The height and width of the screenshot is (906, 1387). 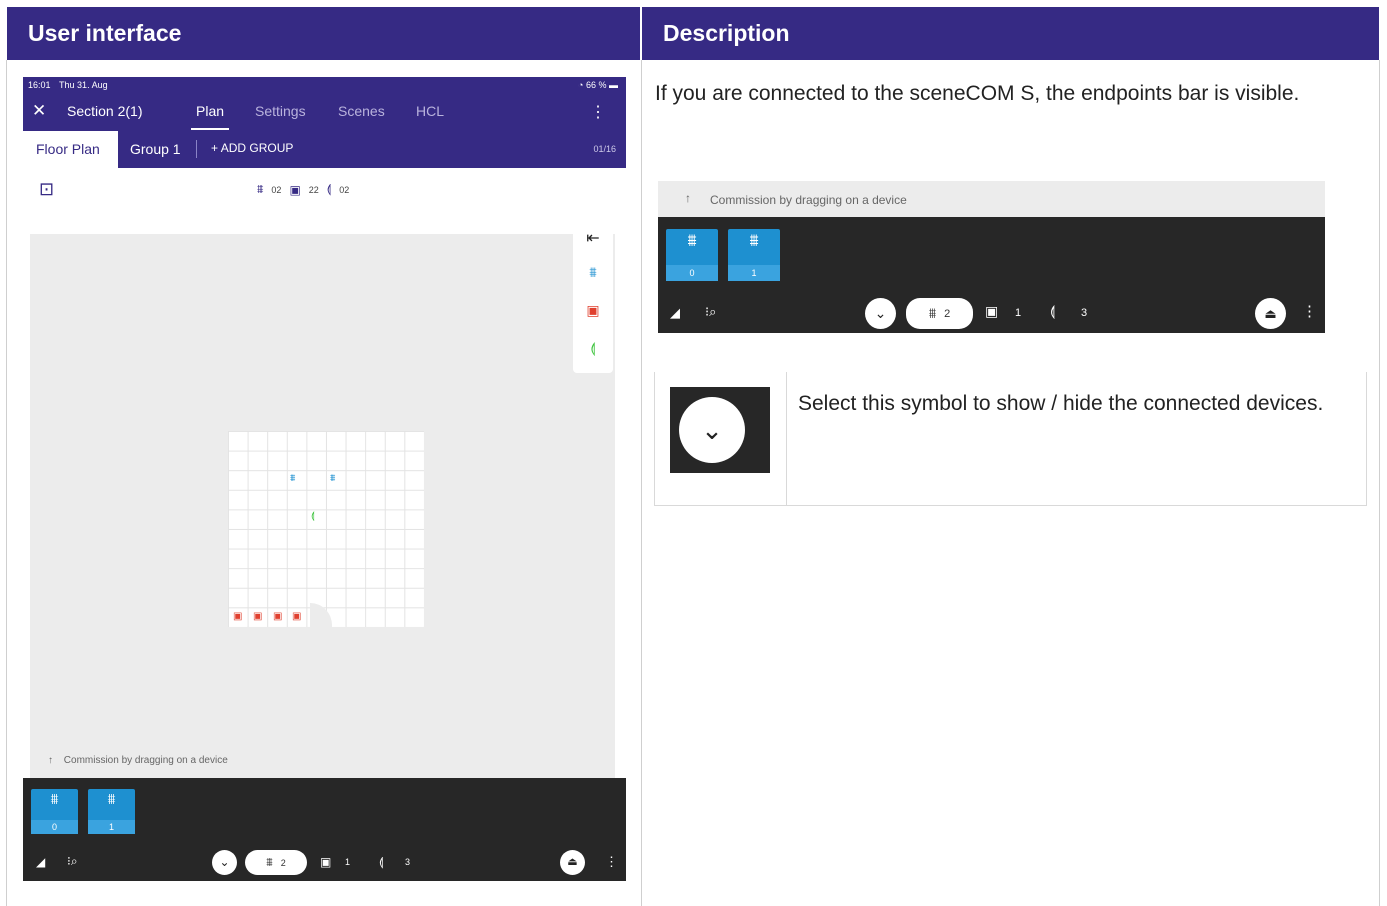 What do you see at coordinates (210, 111) in the screenshot?
I see `tab-plan: Plan` at bounding box center [210, 111].